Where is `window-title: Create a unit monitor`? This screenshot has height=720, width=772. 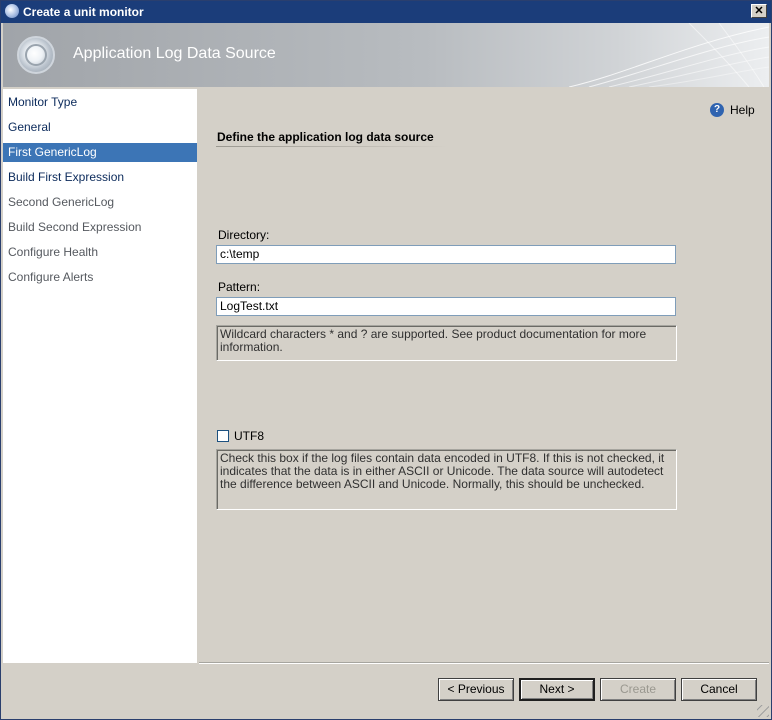 window-title: Create a unit monitor is located at coordinates (83, 12).